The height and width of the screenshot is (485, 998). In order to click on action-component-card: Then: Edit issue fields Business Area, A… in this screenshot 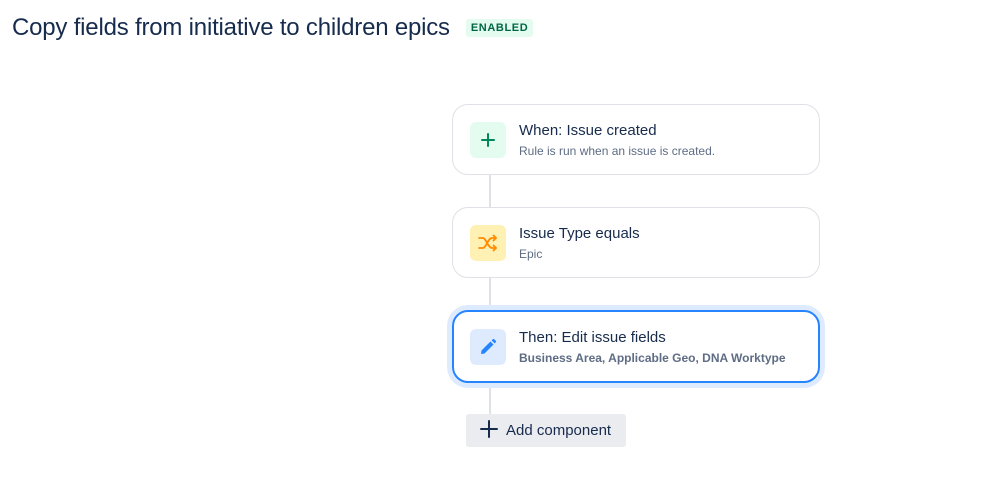, I will do `click(636, 346)`.